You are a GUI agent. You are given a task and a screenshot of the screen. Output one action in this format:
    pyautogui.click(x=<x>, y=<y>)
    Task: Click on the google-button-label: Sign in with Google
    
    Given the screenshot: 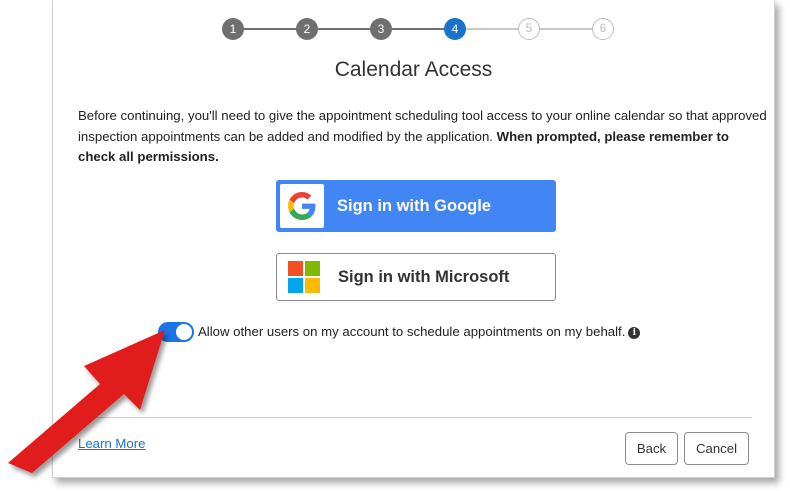 What is the action you would take?
    pyautogui.click(x=414, y=206)
    